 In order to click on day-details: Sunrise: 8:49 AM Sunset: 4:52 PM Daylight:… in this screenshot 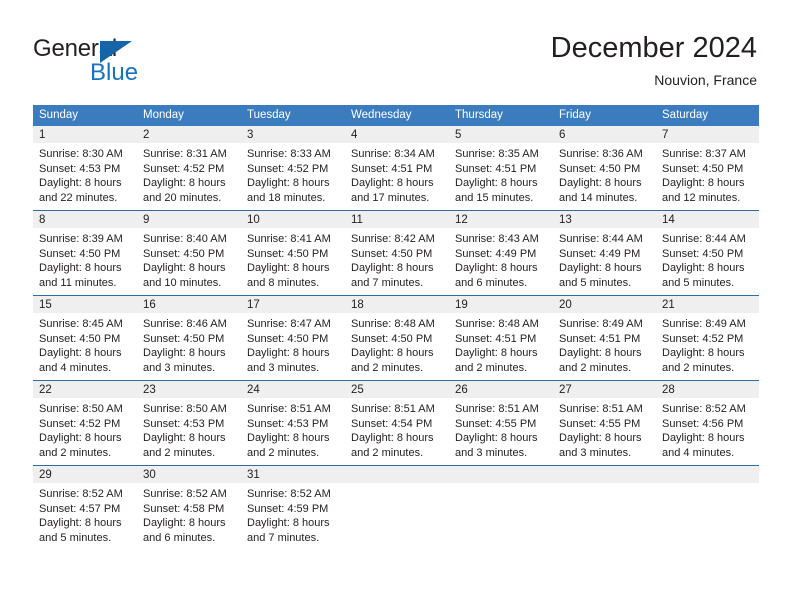, I will do `click(707, 344)`.